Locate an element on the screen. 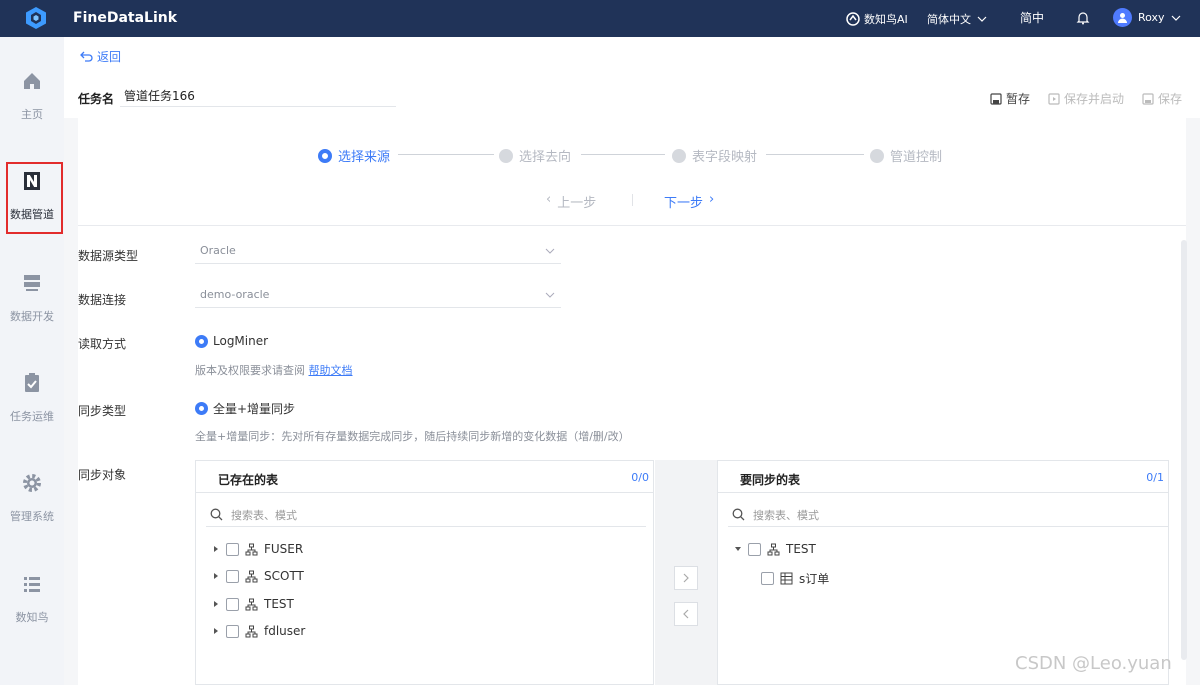 This screenshot has width=1200, height=685. watermark: CSDN @Leo.yuan is located at coordinates (1093, 663).